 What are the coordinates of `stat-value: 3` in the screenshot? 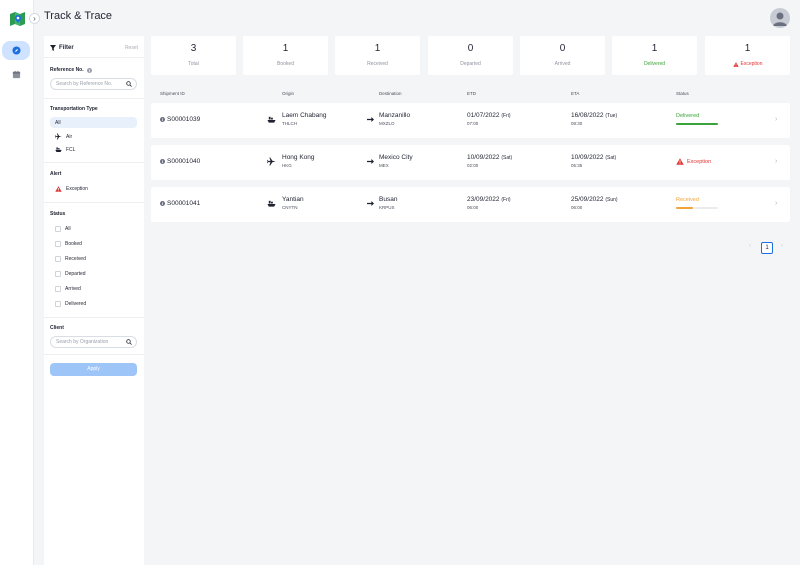 It's located at (193, 48).